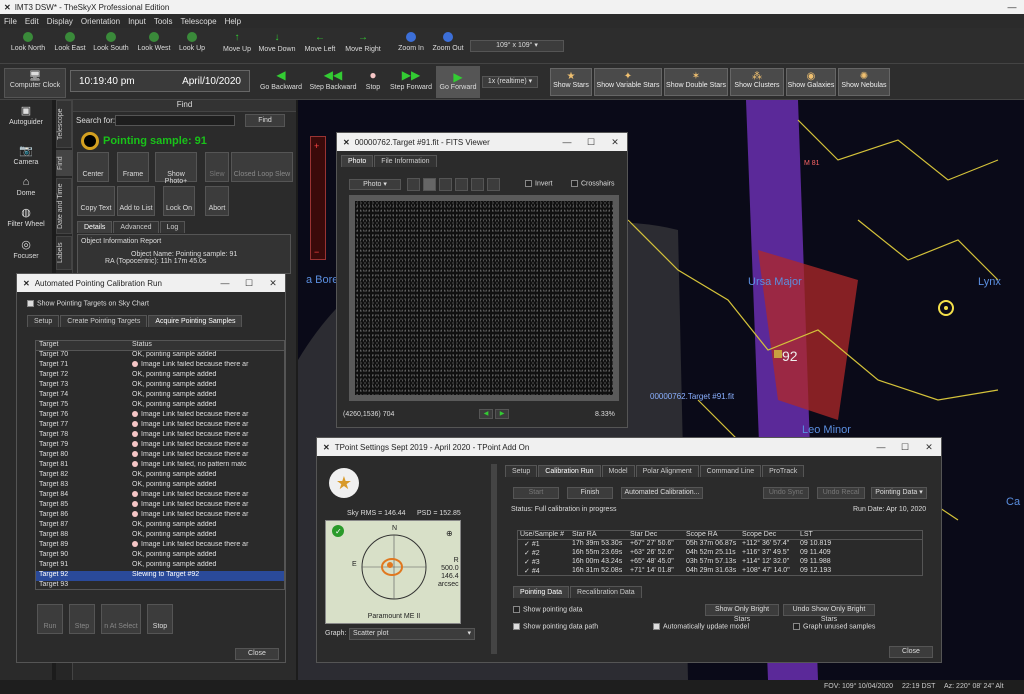 This screenshot has width=1024, height=694. Describe the element at coordinates (160, 386) in the screenshot. I see `table-row: Target 73 OK, pointing sample added` at that location.